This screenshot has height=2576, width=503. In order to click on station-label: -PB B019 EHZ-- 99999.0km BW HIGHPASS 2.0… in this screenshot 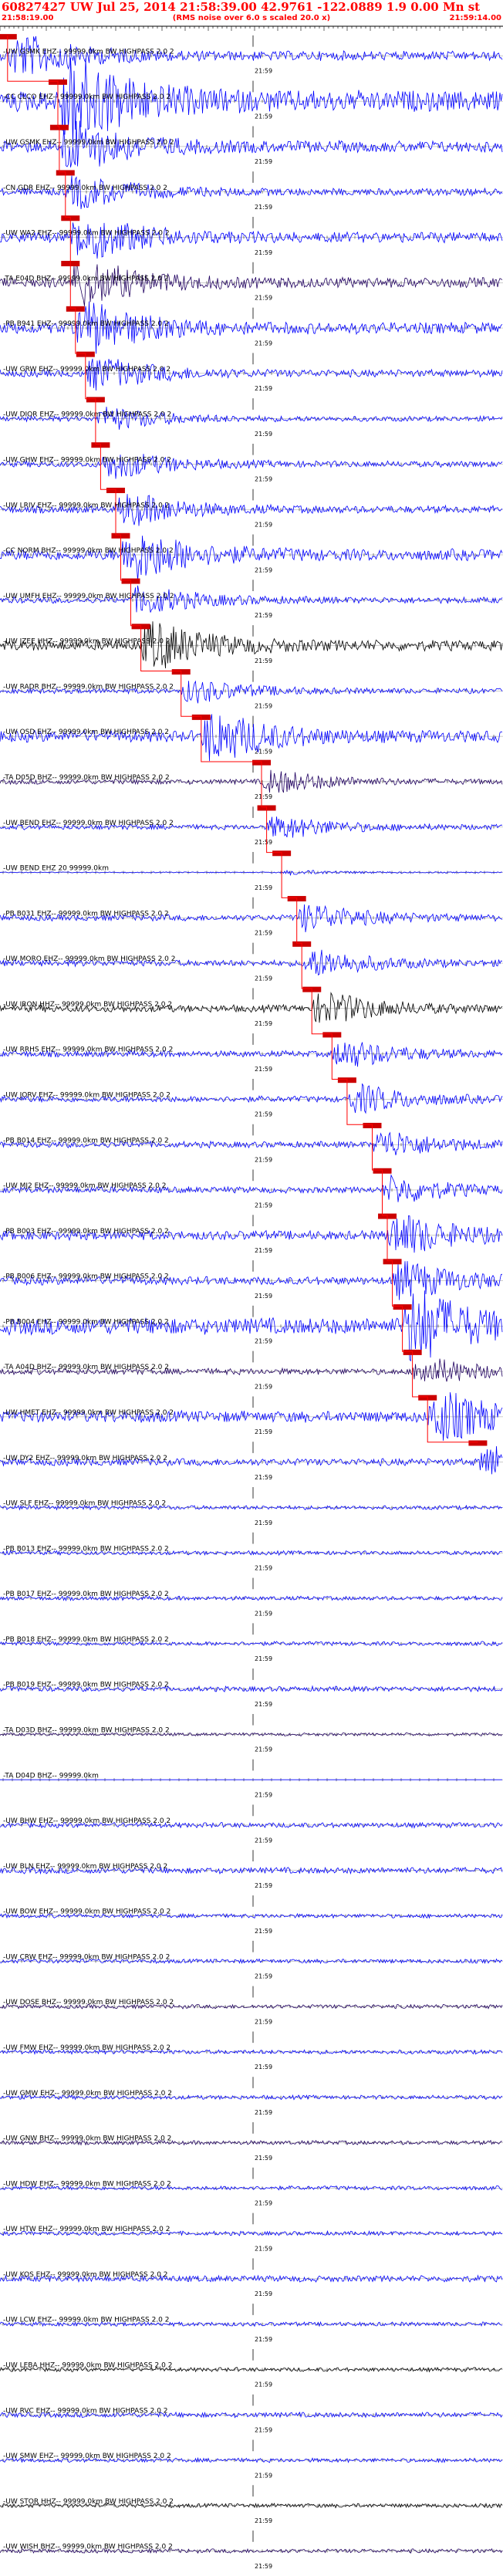, I will do `click(86, 1685)`.